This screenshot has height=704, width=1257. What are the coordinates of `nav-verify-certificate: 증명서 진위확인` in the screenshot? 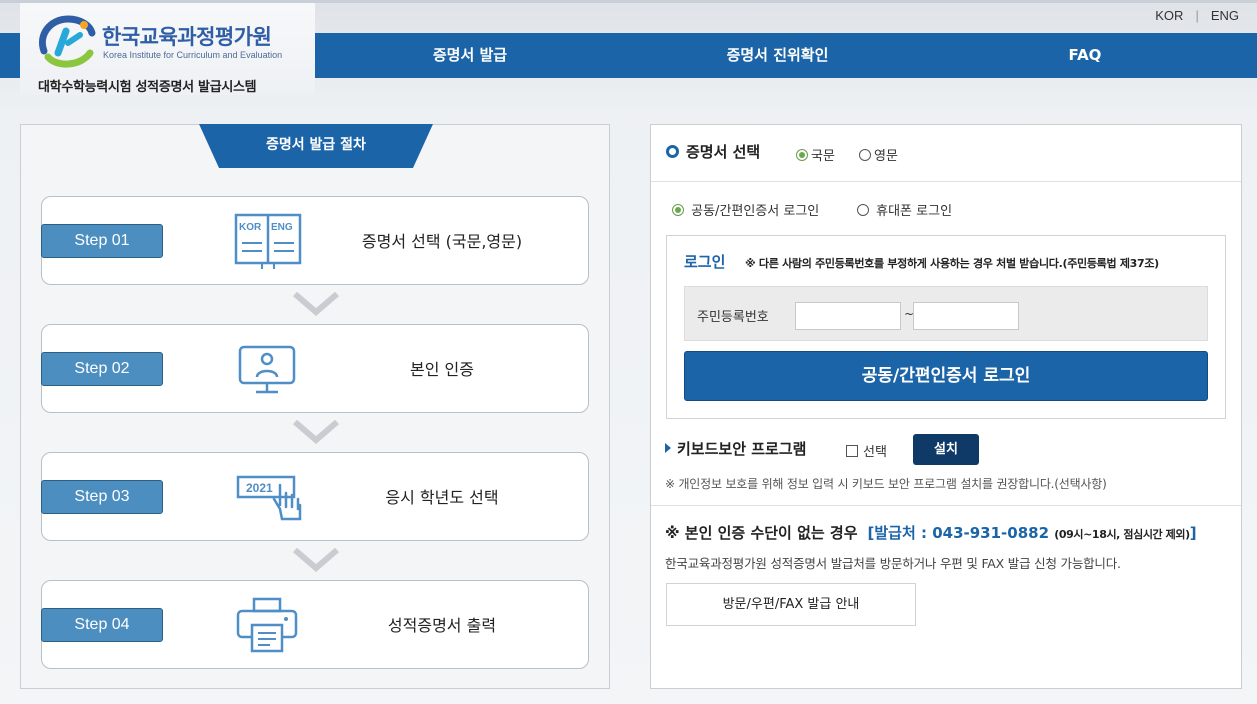 It's located at (777, 55).